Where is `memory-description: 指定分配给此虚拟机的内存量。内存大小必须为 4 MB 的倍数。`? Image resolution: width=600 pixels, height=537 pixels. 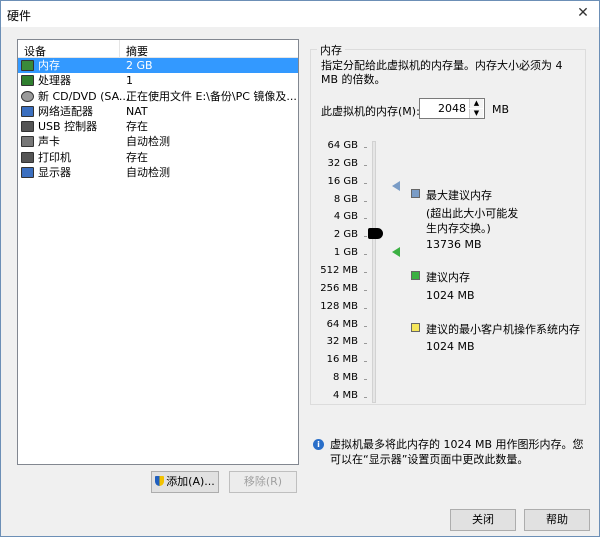 memory-description: 指定分配给此虚拟机的内存量。内存大小必须为 4 MB 的倍数。 is located at coordinates (442, 72).